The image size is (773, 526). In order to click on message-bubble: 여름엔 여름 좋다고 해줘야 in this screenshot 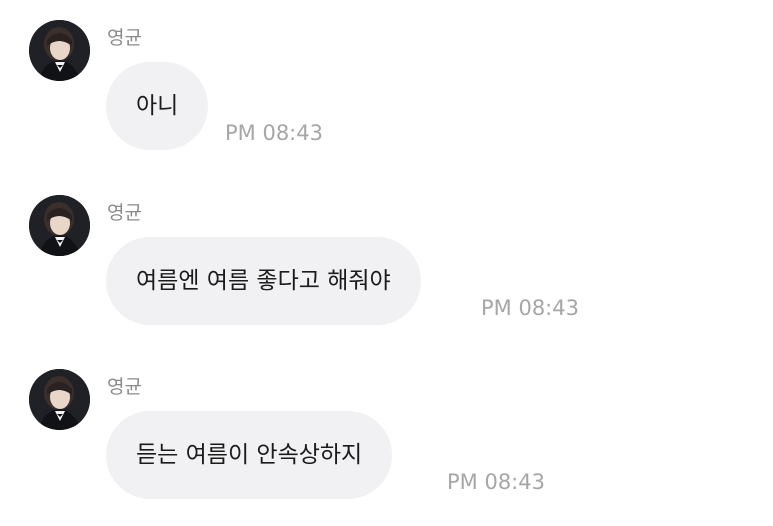, I will do `click(263, 281)`.